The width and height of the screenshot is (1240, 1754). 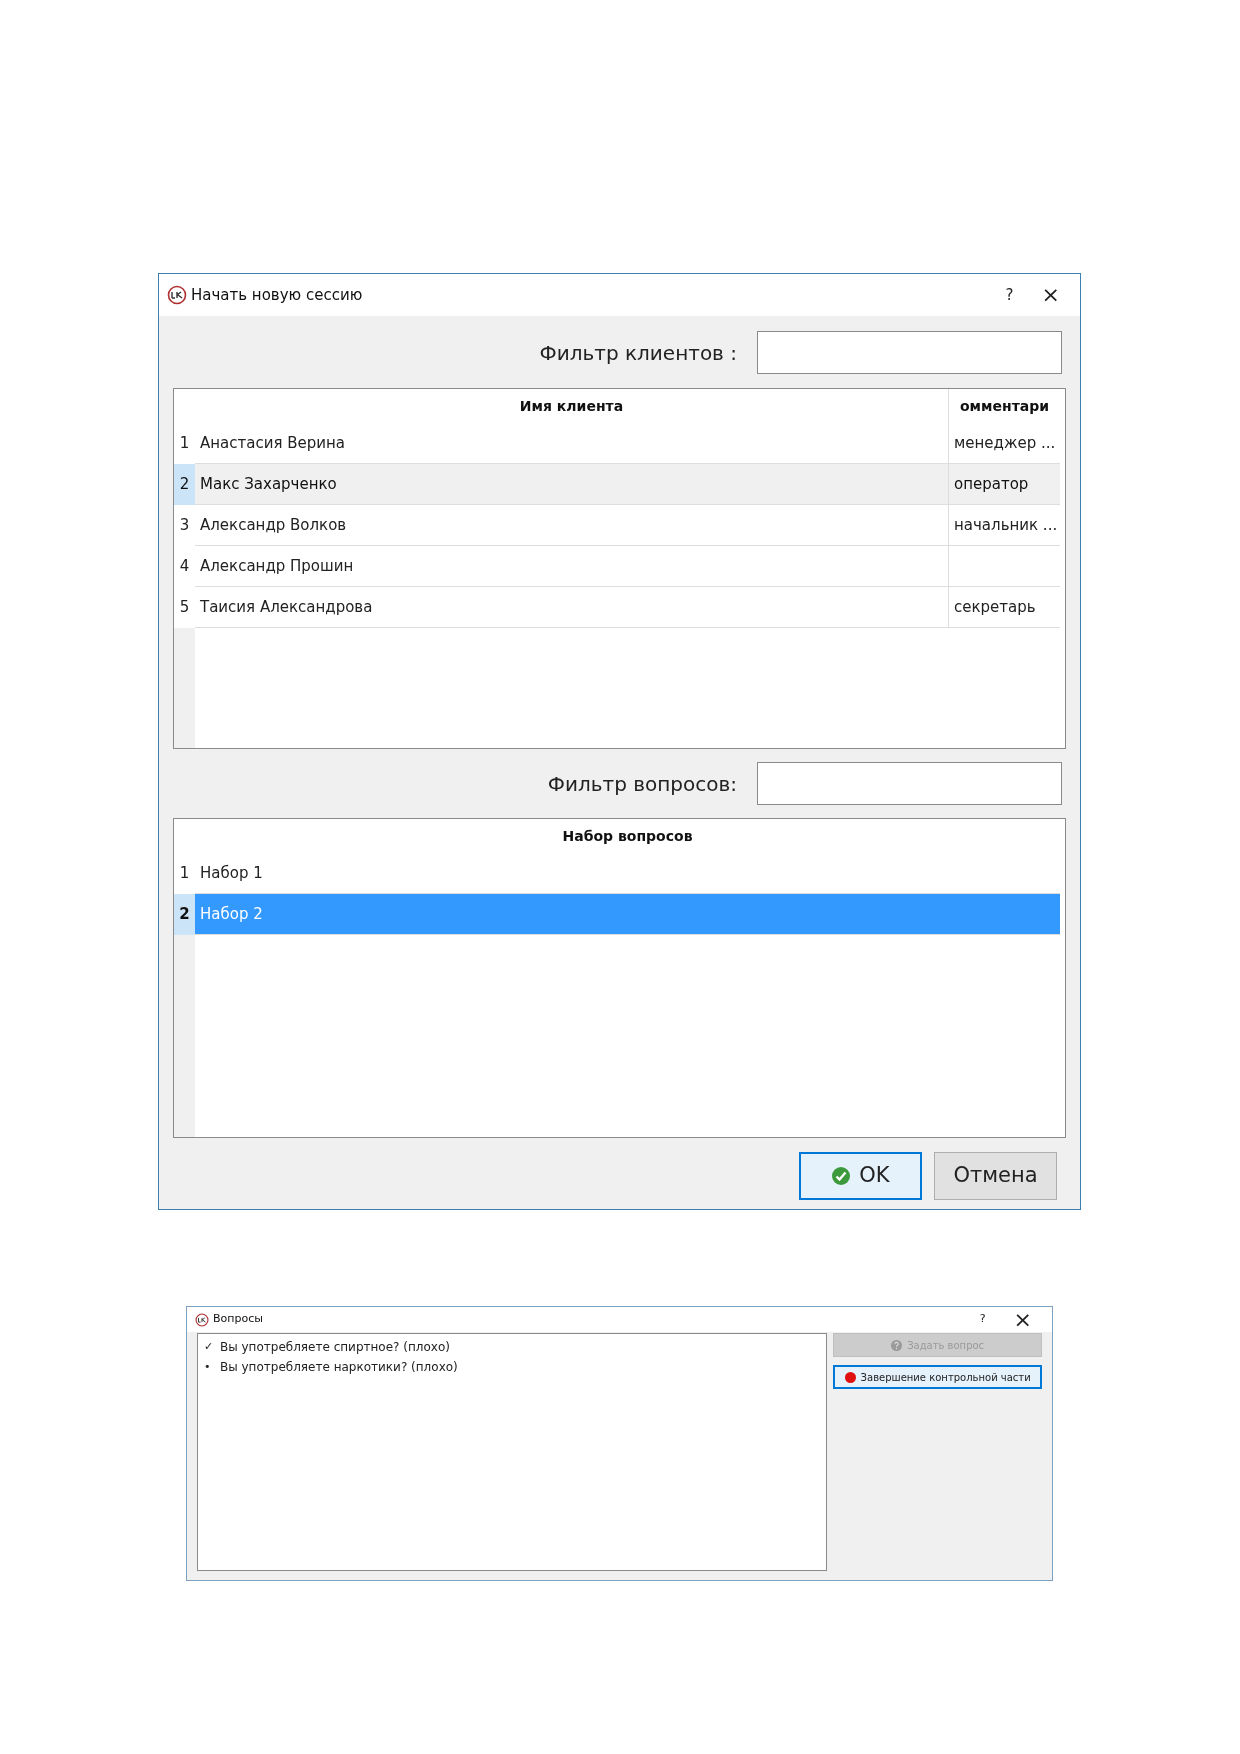 I want to click on row-number: 3, so click(x=184, y=525).